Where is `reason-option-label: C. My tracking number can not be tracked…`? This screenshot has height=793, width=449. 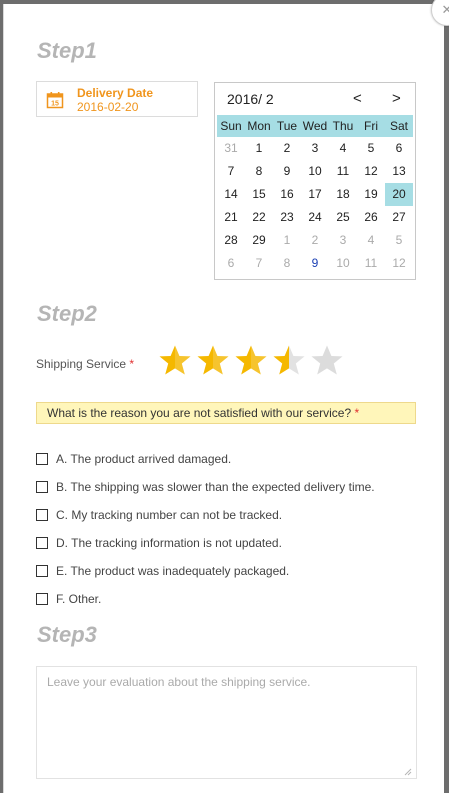 reason-option-label: C. My tracking number can not be tracked… is located at coordinates (169, 515).